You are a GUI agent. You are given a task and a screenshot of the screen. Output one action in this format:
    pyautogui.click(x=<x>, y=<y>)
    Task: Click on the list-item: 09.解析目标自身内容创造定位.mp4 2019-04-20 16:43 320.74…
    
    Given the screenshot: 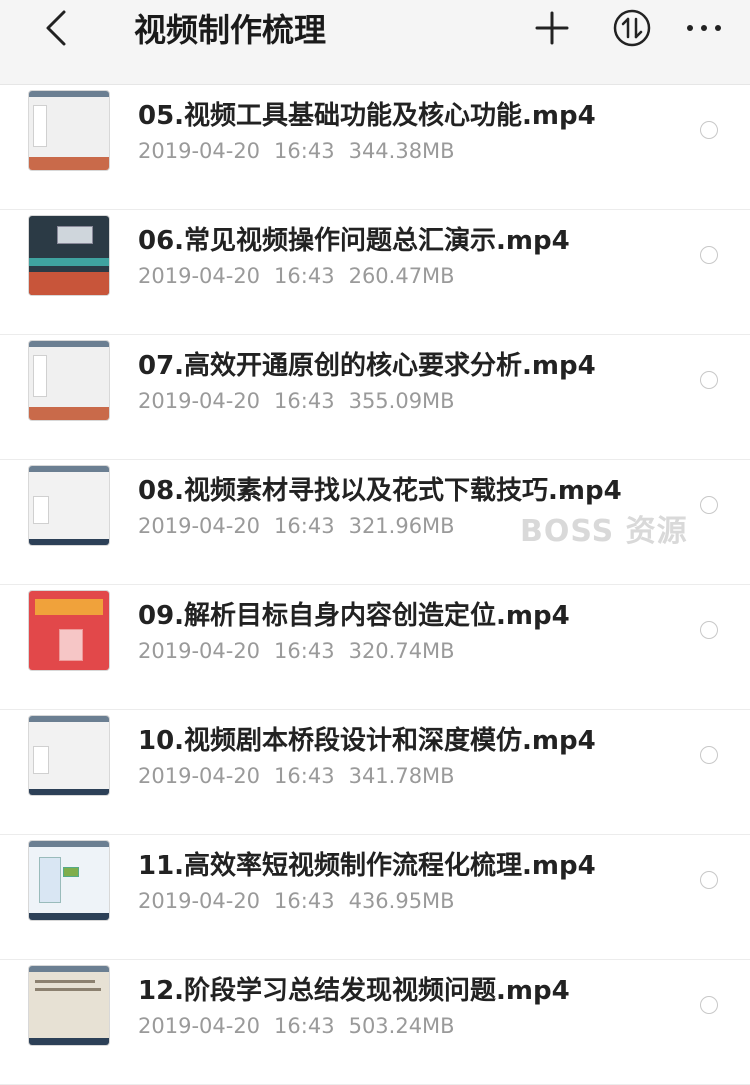 What is the action you would take?
    pyautogui.click(x=375, y=647)
    